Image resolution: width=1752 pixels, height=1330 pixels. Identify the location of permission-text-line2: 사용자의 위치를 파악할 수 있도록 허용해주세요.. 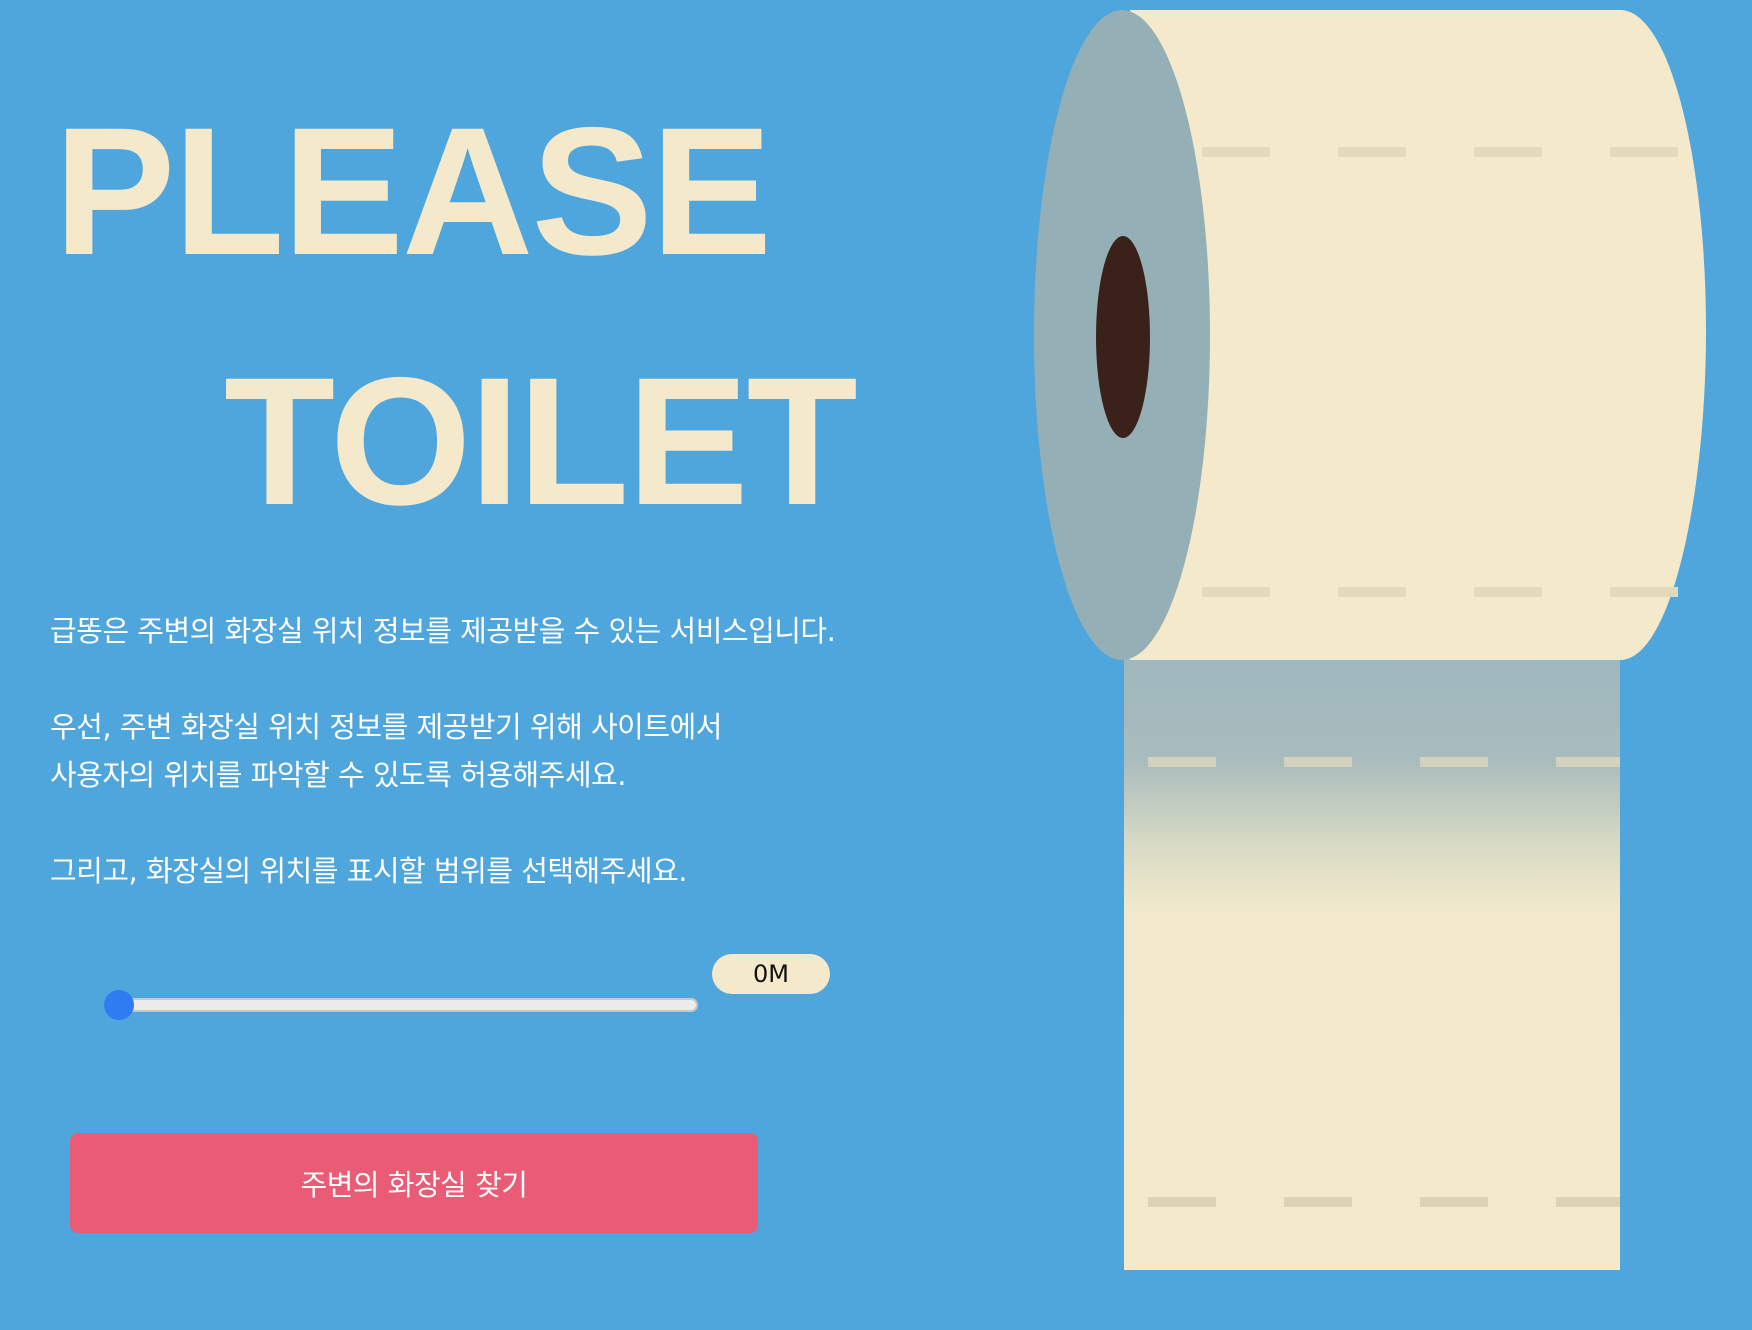
(338, 775).